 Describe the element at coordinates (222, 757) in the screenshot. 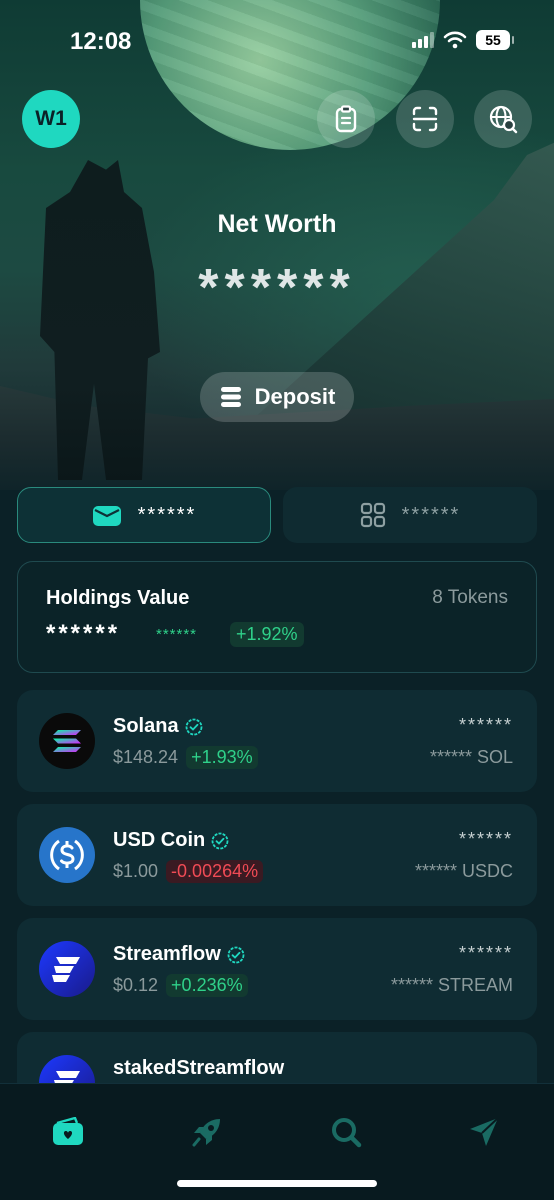

I see `token-pct-change: +1.93%` at that location.